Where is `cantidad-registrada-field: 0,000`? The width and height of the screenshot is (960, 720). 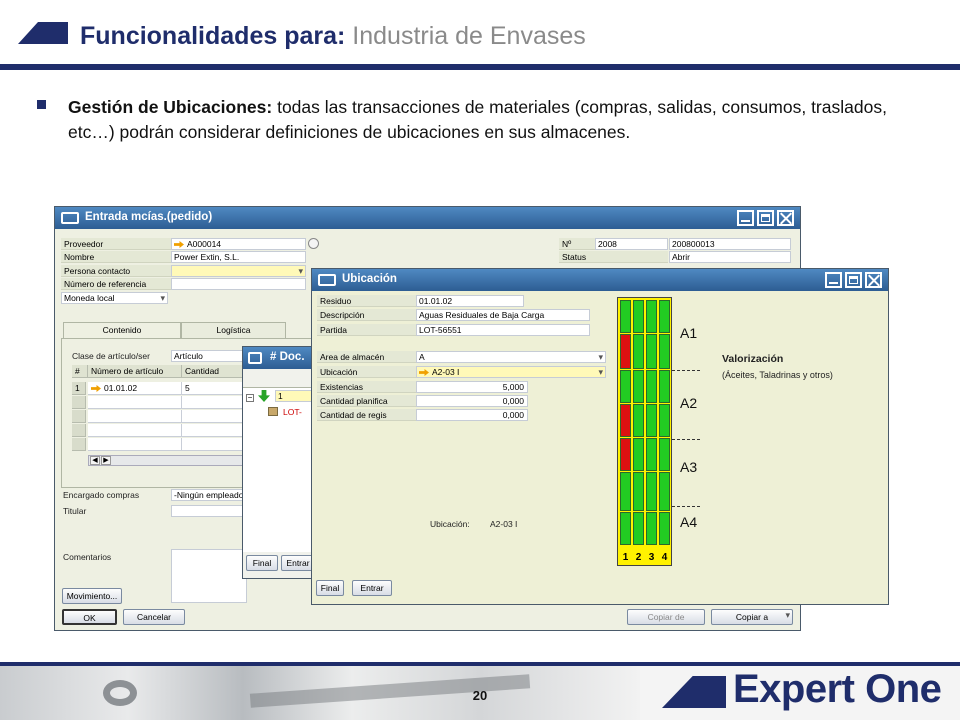 cantidad-registrada-field: 0,000 is located at coordinates (472, 415).